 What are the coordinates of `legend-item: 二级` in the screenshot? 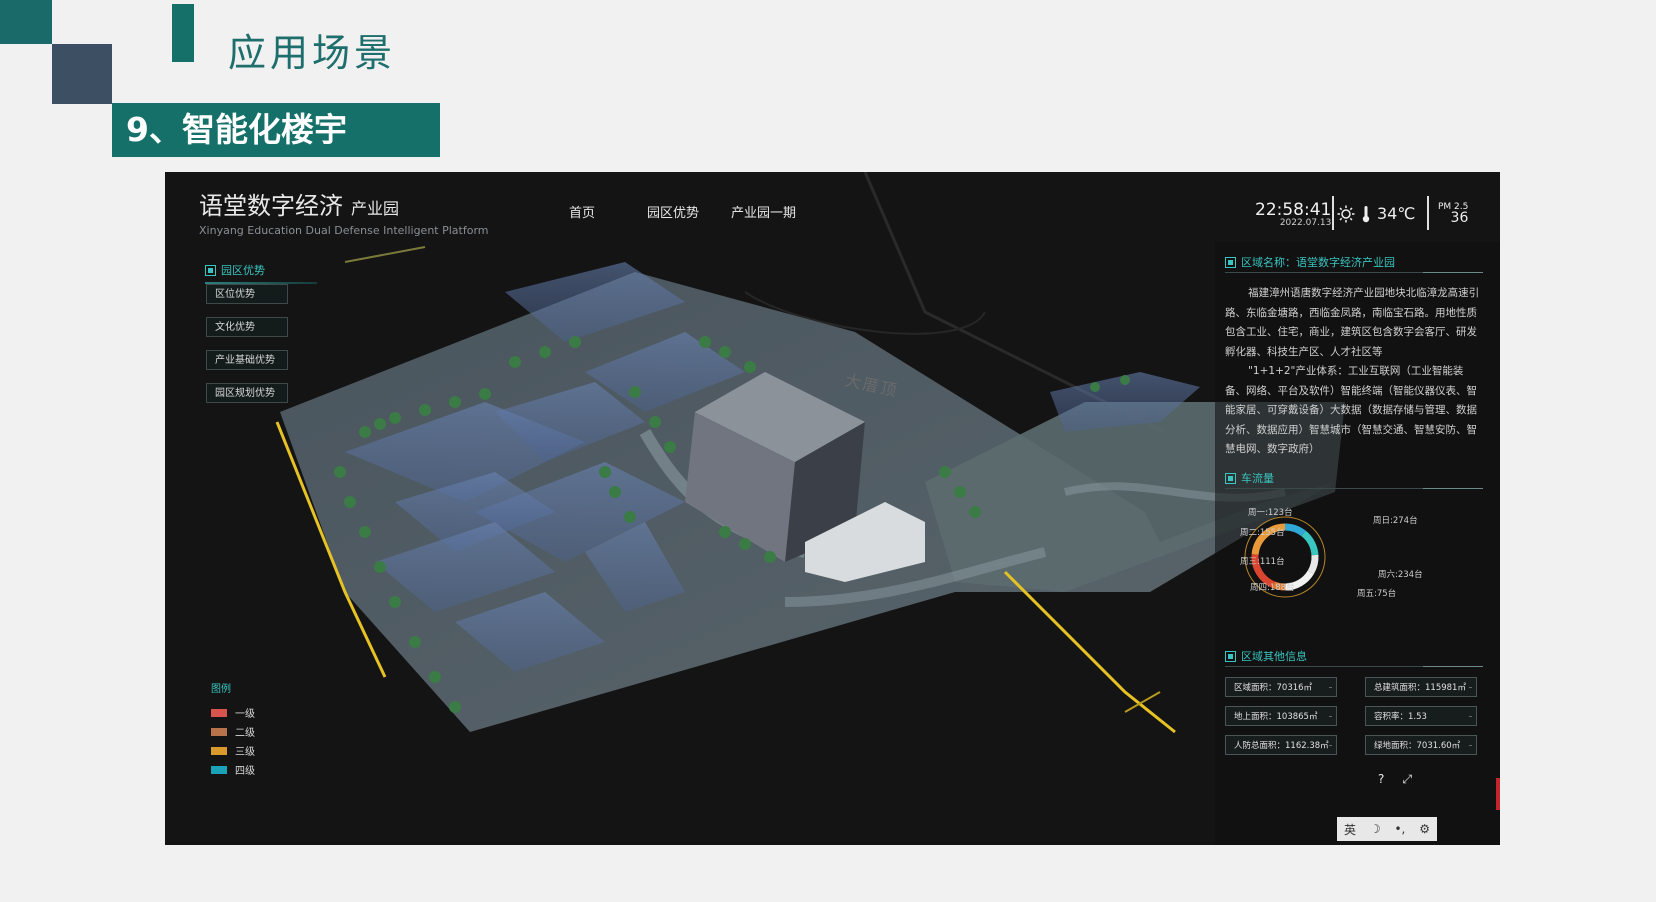 It's located at (233, 731).